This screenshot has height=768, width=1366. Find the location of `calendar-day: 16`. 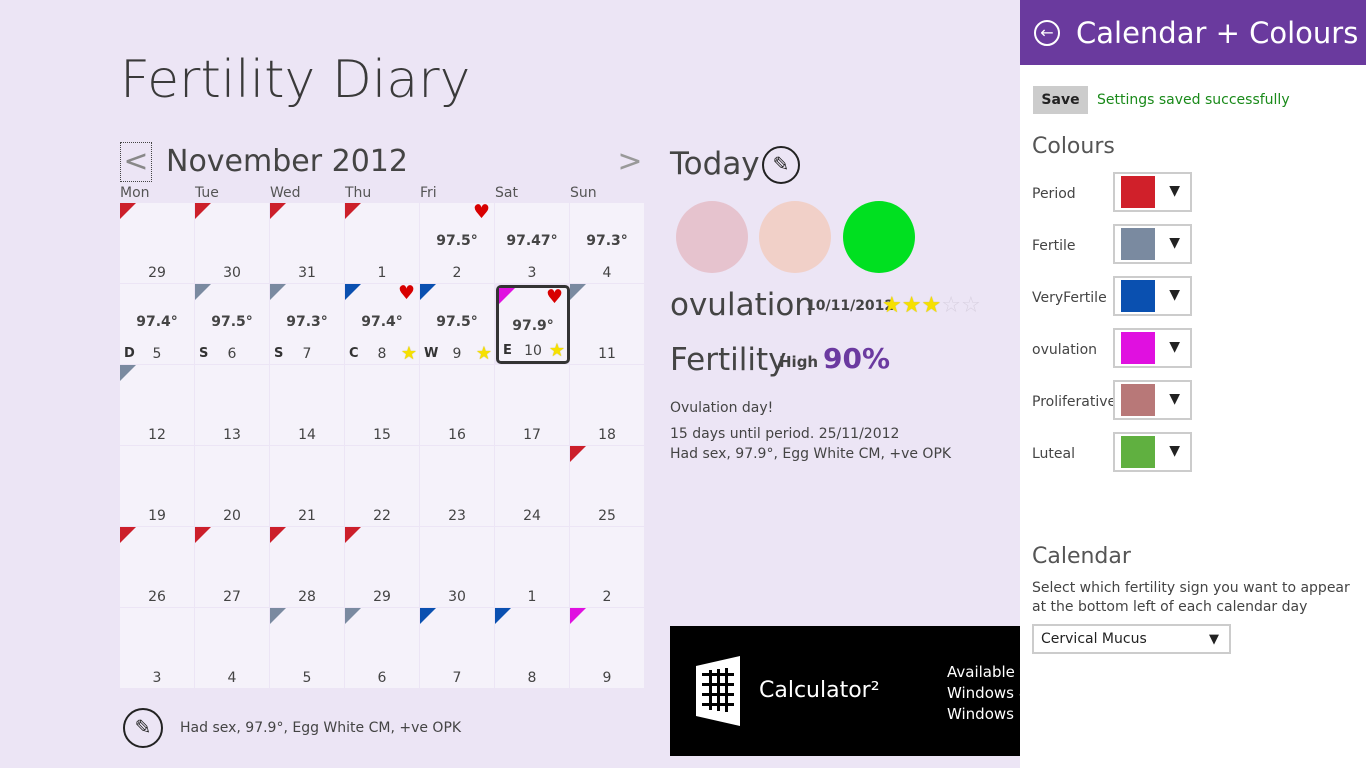

calendar-day: 16 is located at coordinates (457, 405).